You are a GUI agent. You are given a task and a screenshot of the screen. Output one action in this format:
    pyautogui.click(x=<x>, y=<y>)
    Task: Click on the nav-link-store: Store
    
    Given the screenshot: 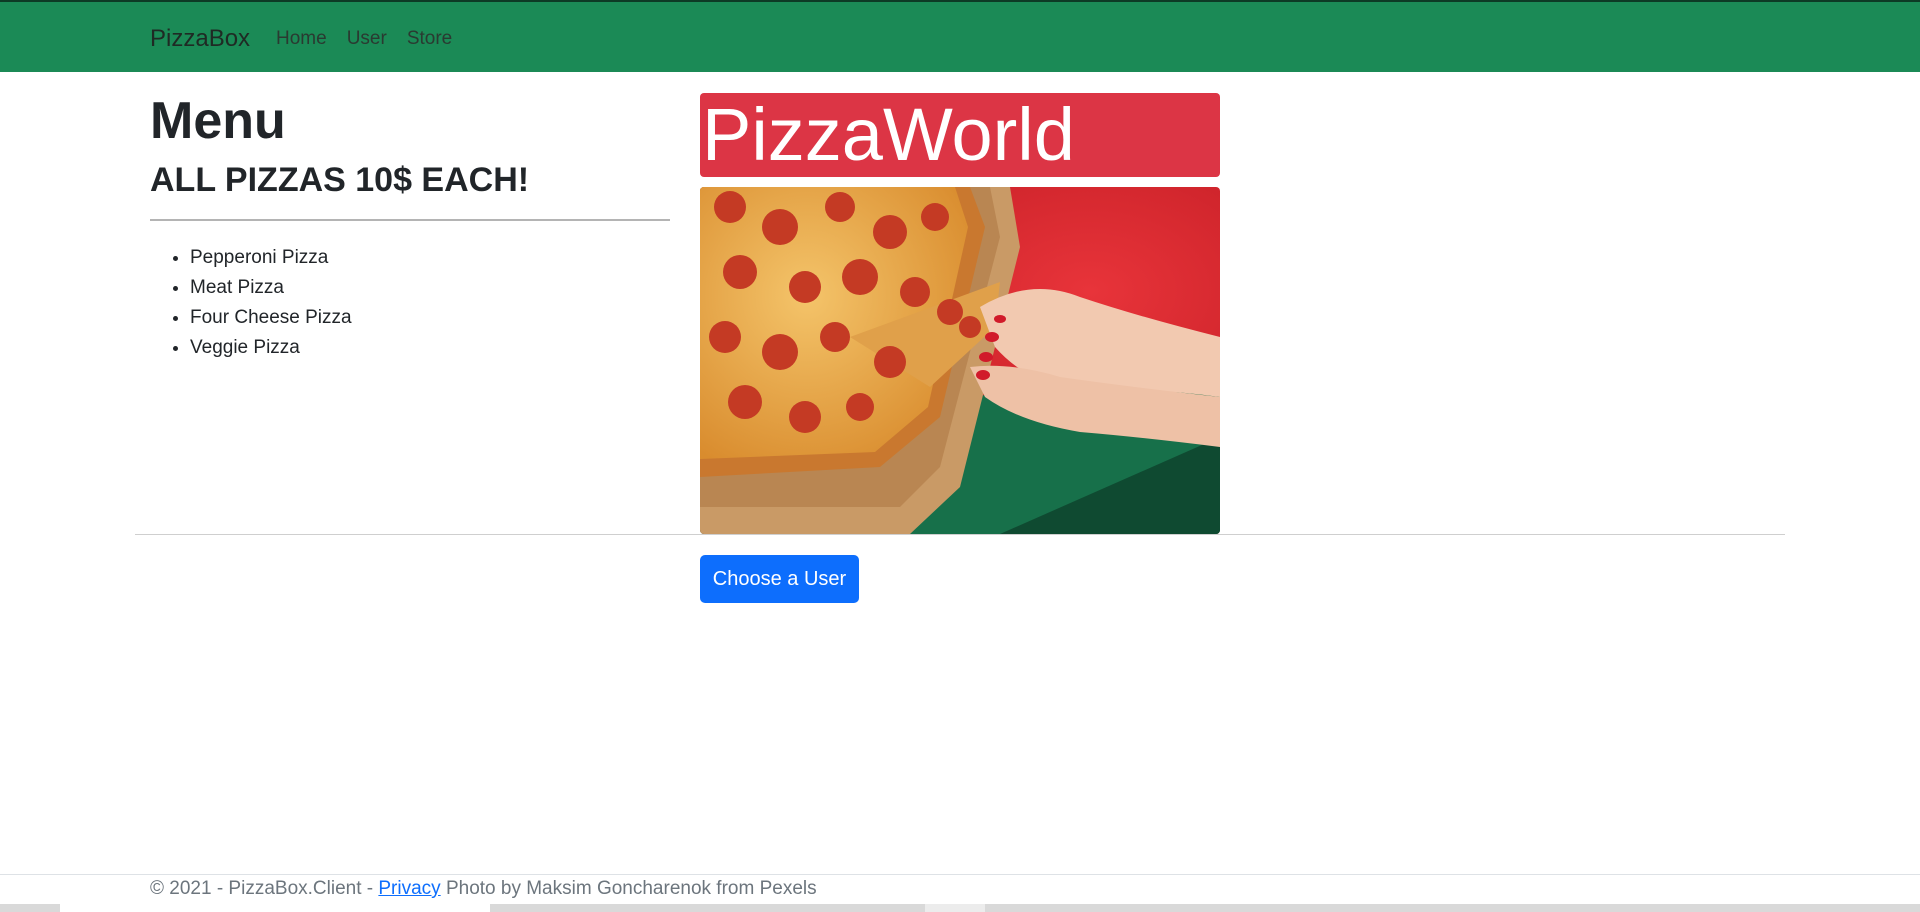 What is the action you would take?
    pyautogui.click(x=429, y=39)
    